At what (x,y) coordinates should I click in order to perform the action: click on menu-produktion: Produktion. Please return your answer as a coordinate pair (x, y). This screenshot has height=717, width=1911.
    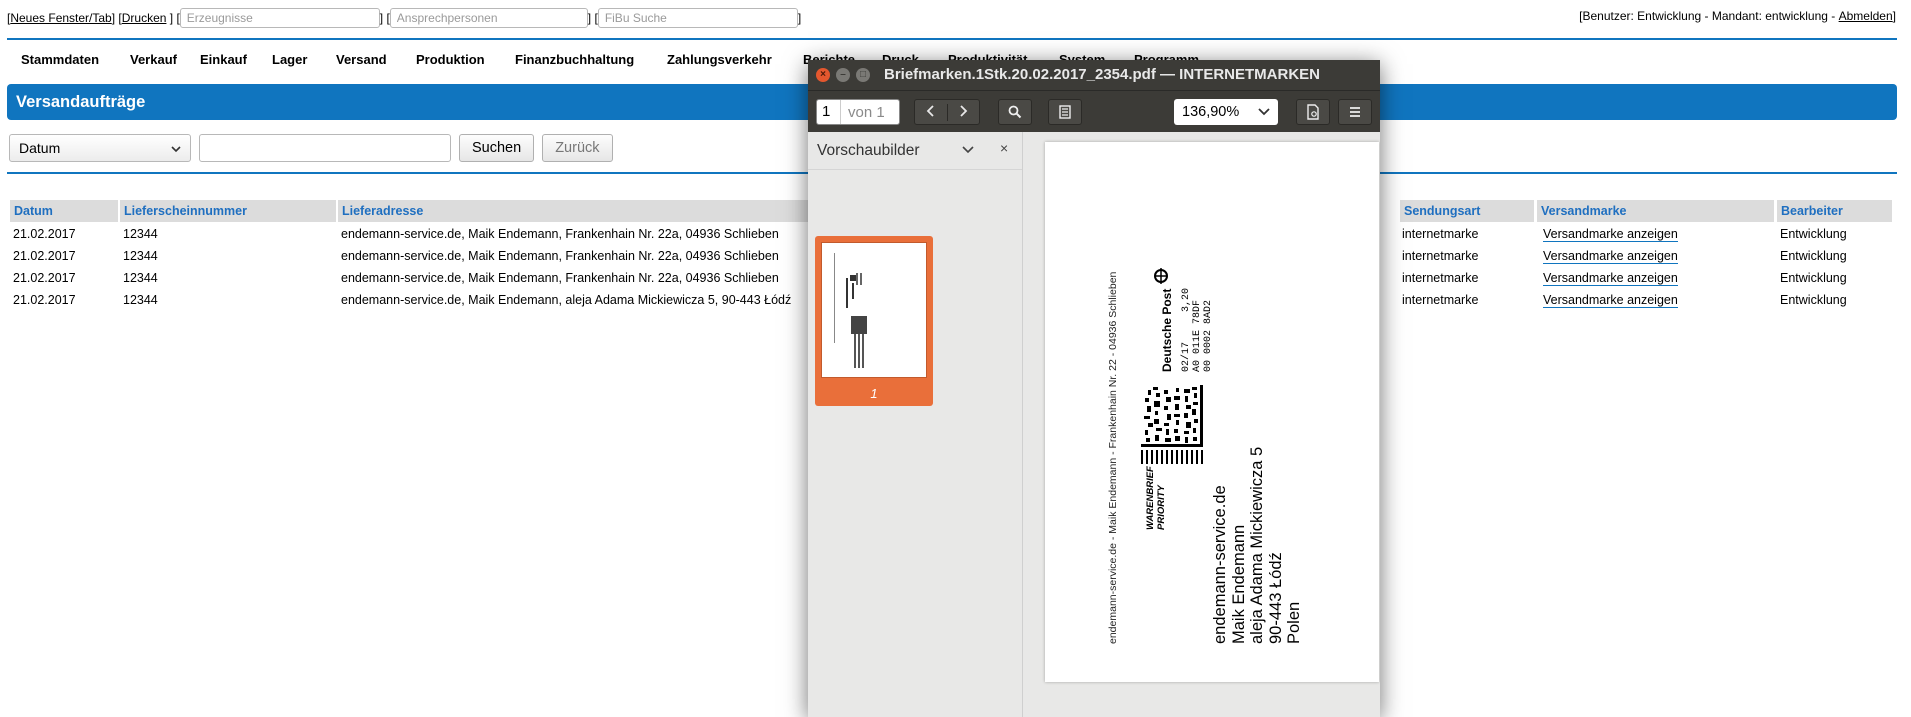
    Looking at the image, I should click on (465, 59).